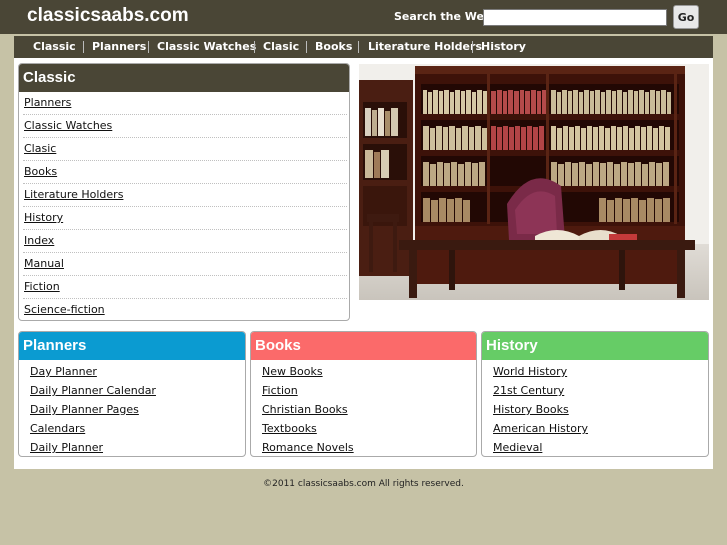 The height and width of the screenshot is (545, 727). What do you see at coordinates (185, 241) in the screenshot?
I see `list-item: Index` at bounding box center [185, 241].